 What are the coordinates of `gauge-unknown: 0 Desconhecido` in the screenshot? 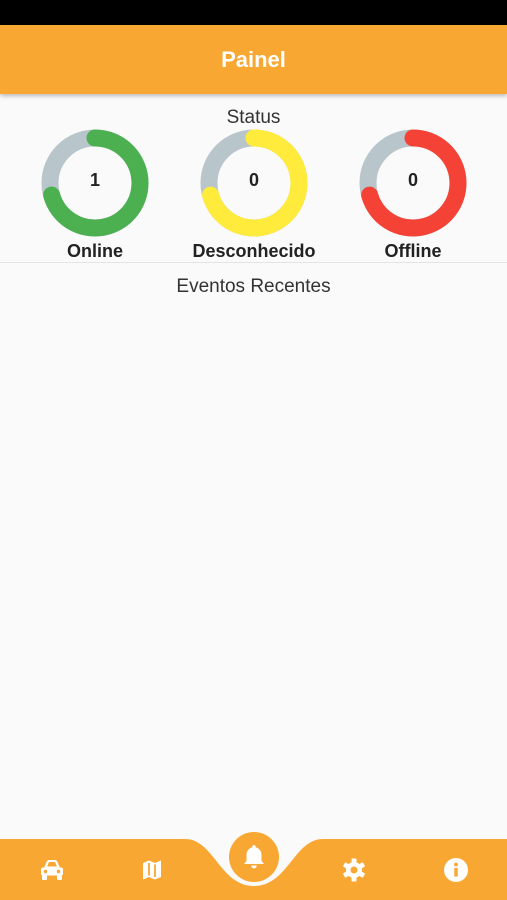 It's located at (254, 195).